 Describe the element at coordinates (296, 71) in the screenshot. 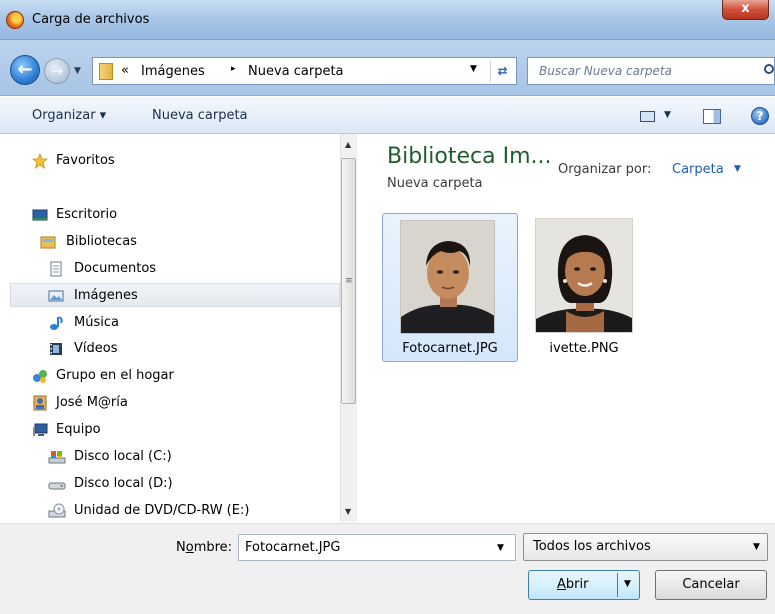

I see `breadcrumb-item: Nueva carpeta` at that location.